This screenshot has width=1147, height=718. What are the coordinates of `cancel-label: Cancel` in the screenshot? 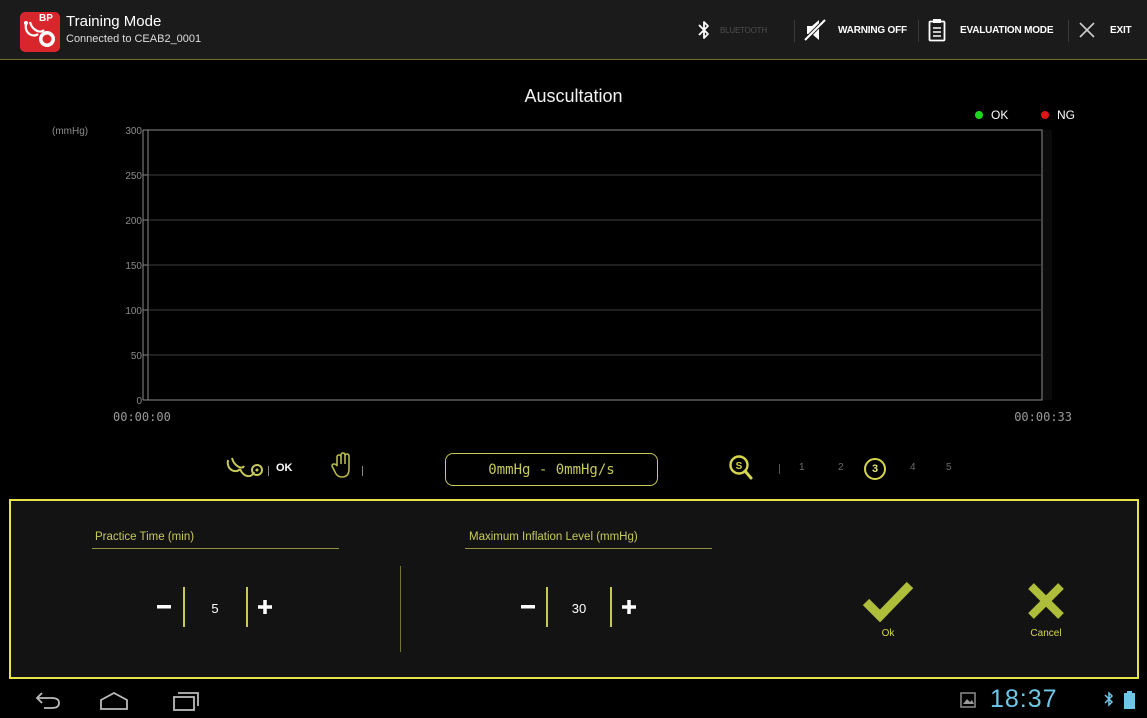 It's located at (1046, 633).